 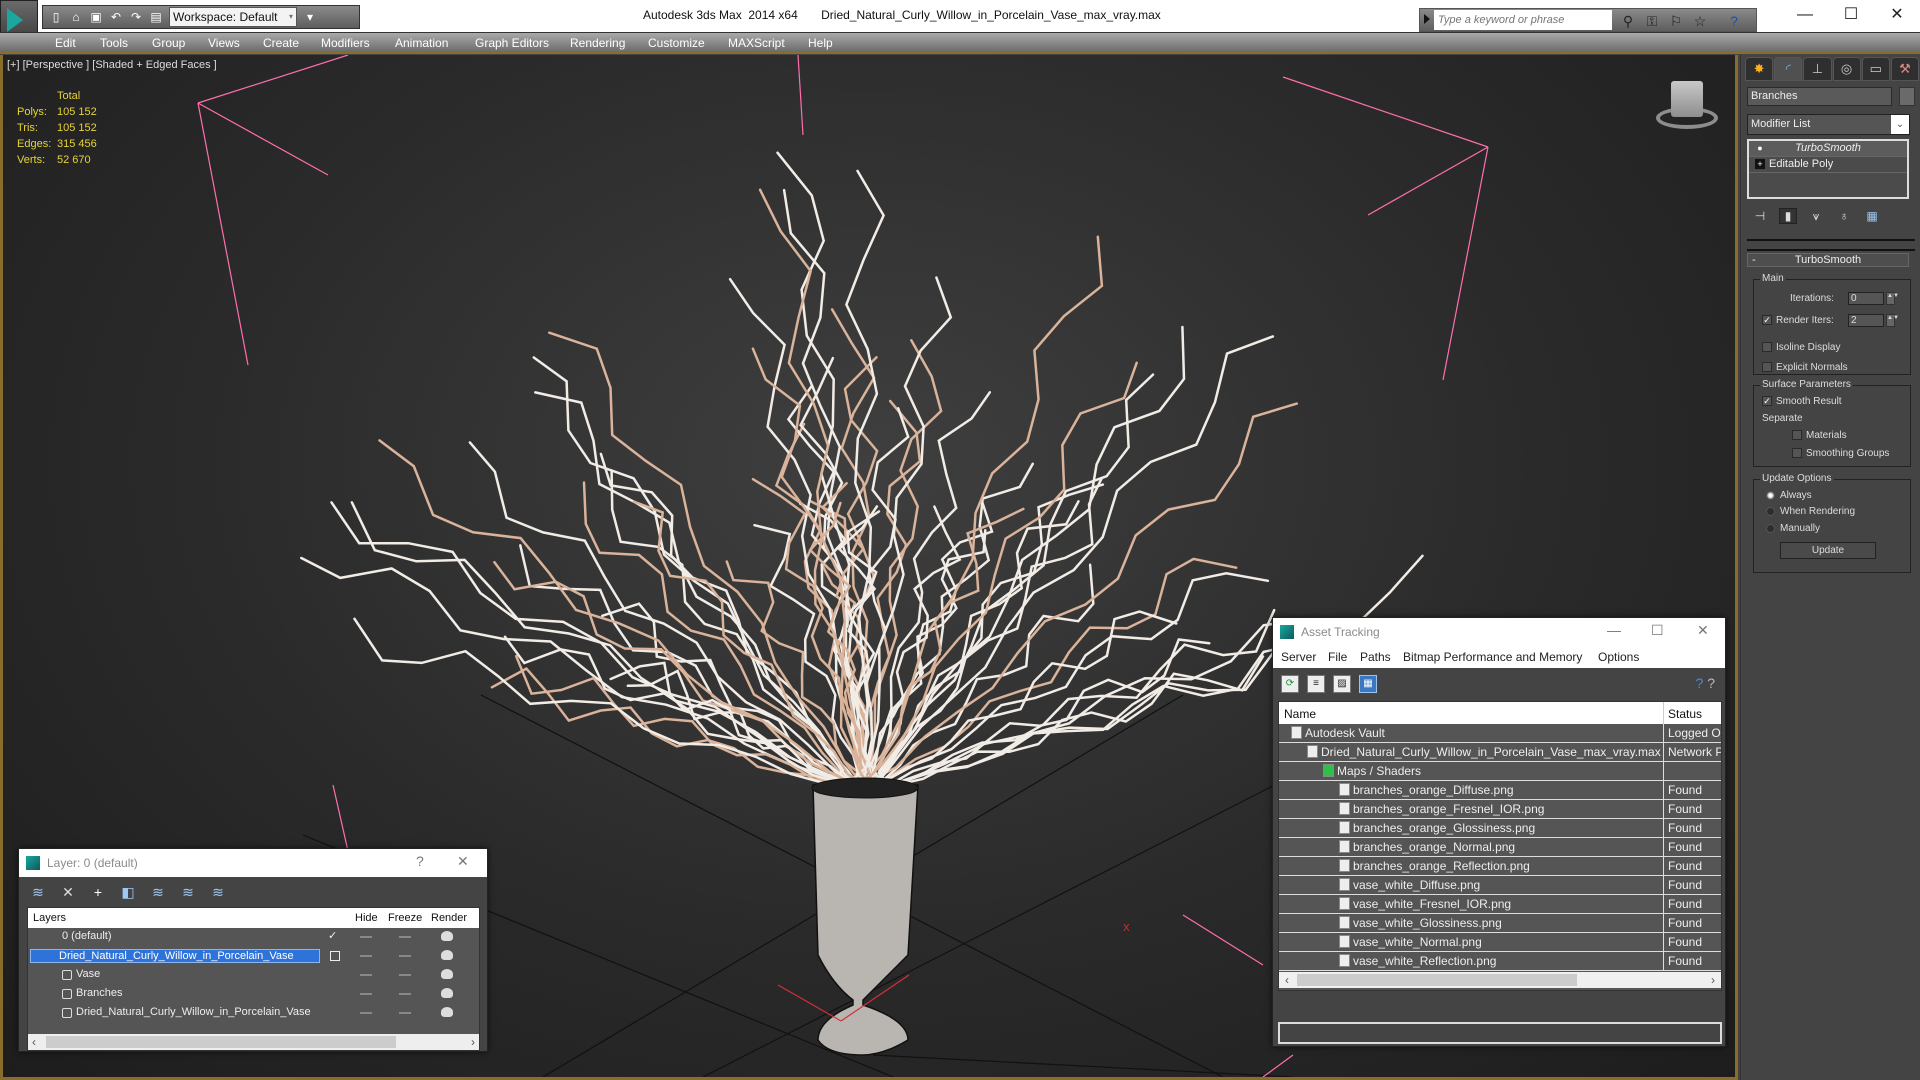 I want to click on smooth-result-checkbox: ✓, so click(x=1767, y=401).